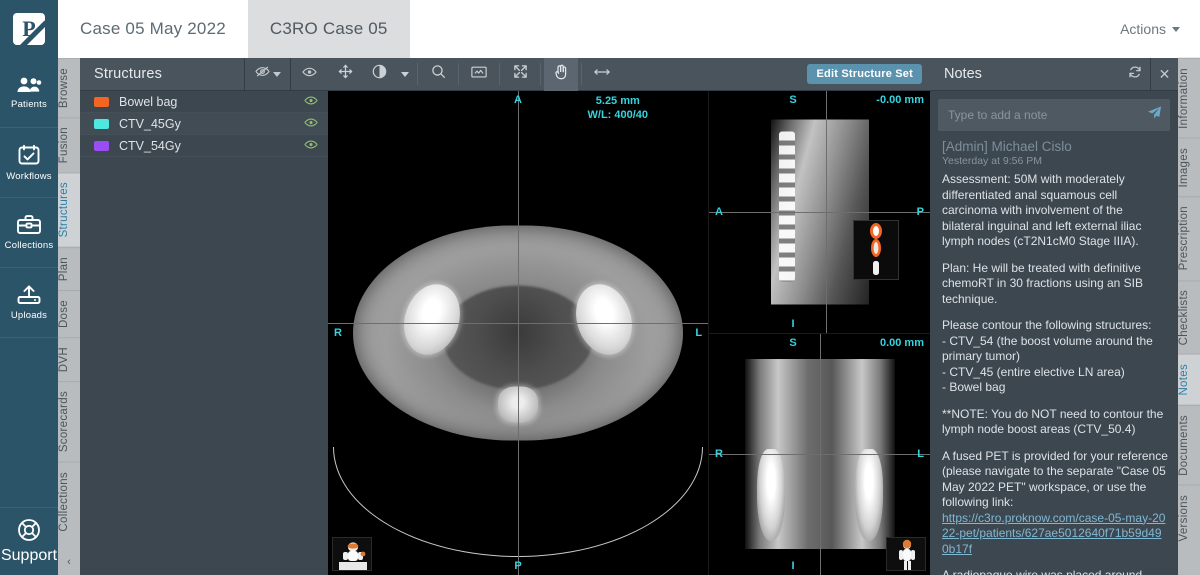  I want to click on tab-checklists: Checklists, so click(1189, 317).